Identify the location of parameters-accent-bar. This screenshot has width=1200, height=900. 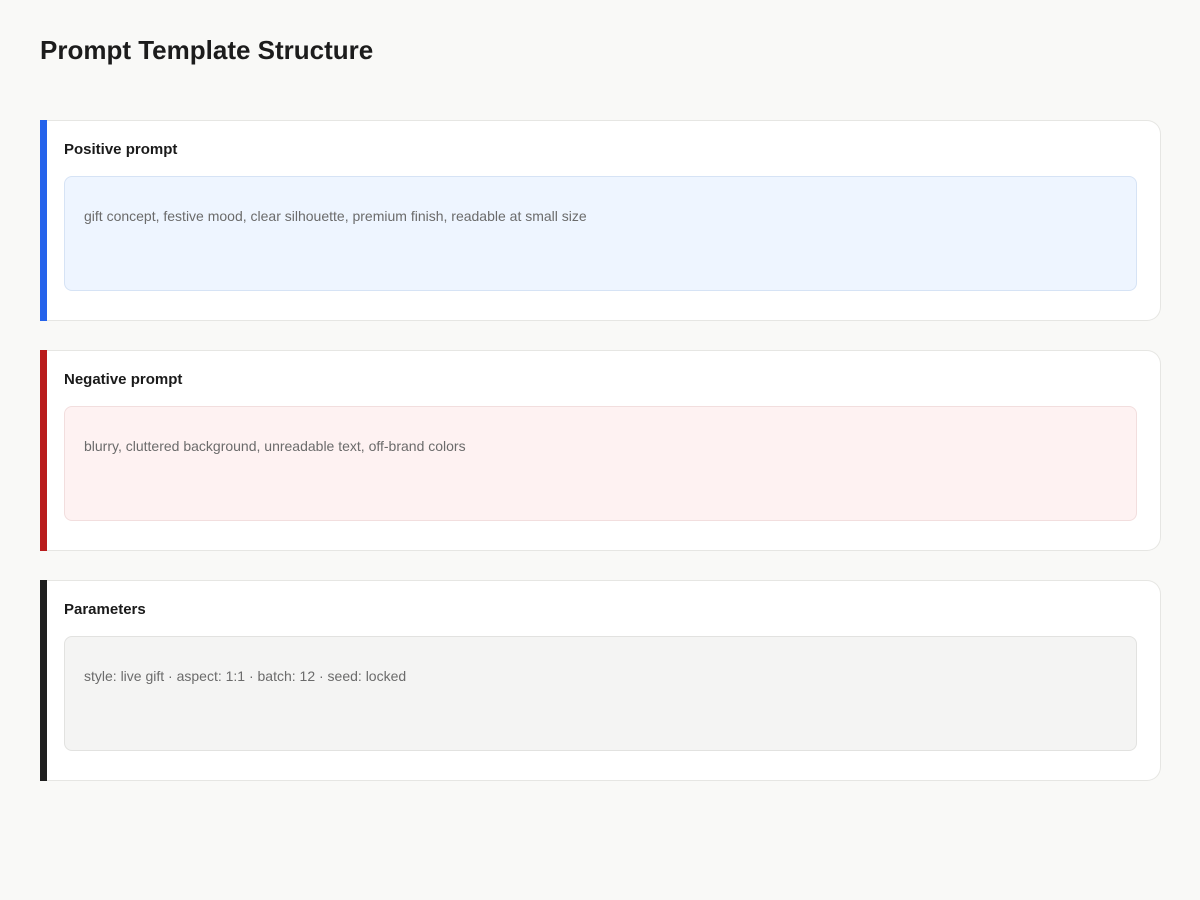
(43, 680).